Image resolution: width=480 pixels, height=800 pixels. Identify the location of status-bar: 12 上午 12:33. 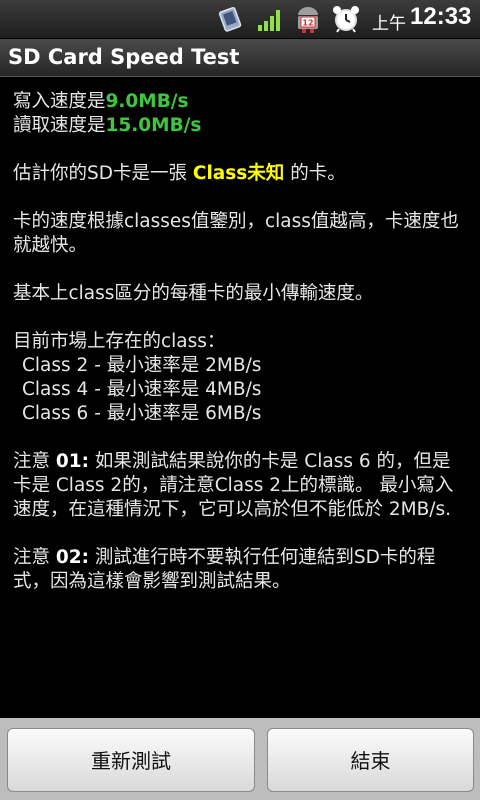
(240, 19).